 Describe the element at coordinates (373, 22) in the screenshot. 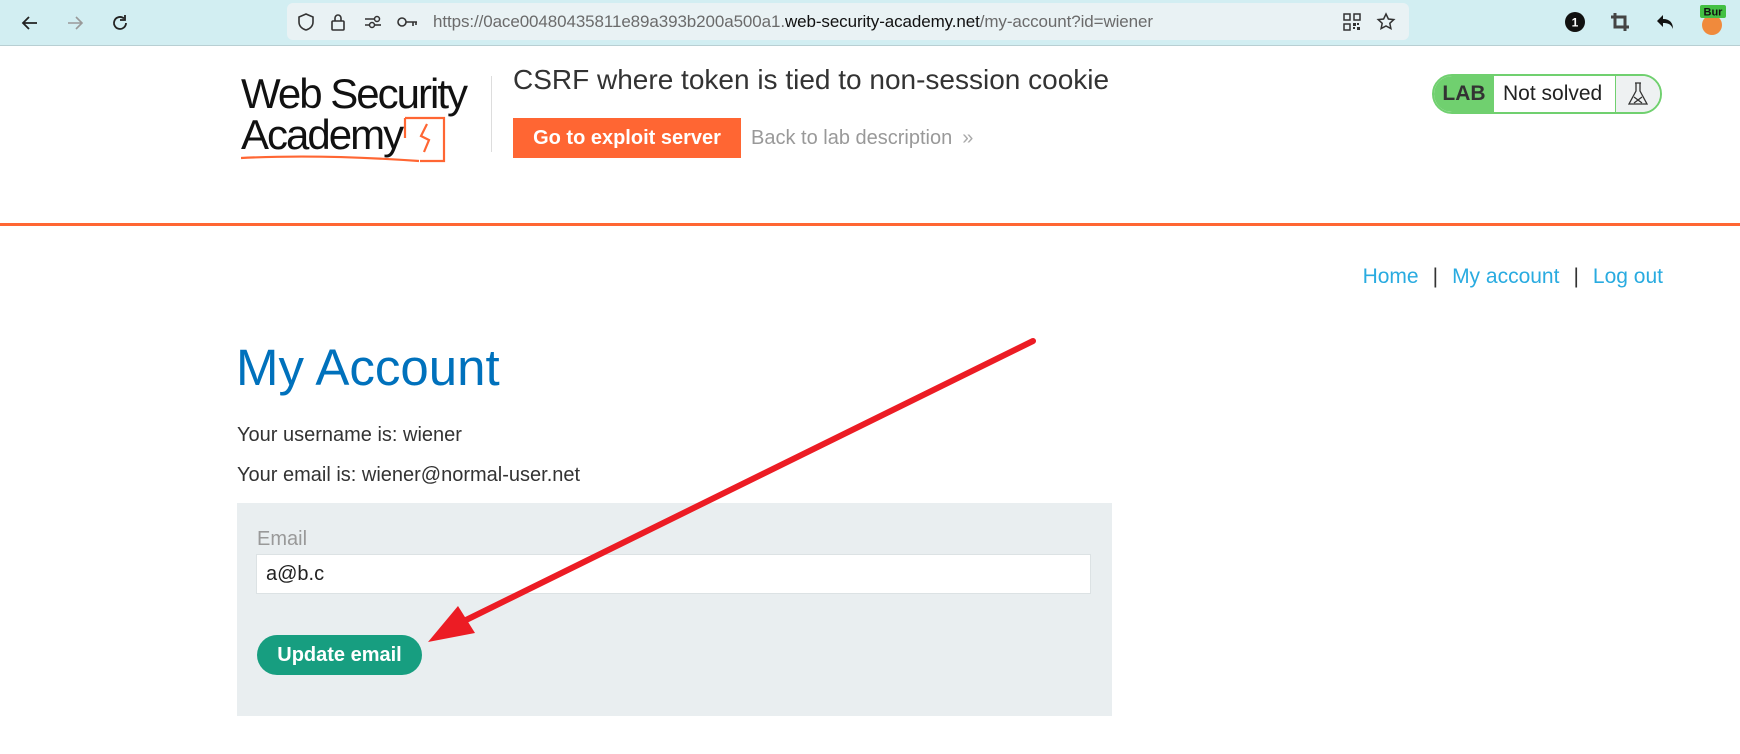

I see `permissions-icon` at that location.